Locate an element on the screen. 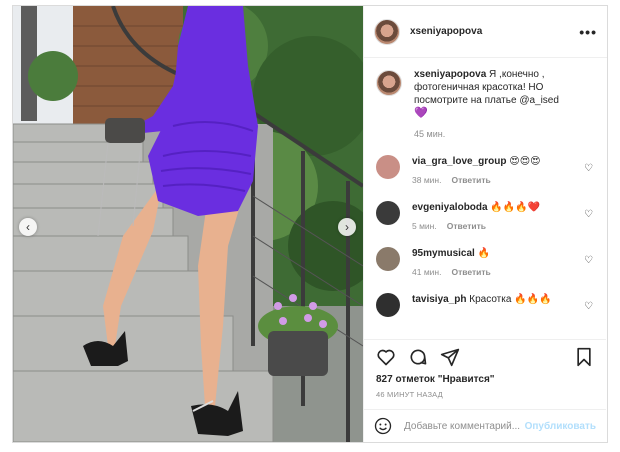 The height and width of the screenshot is (452, 620). comment-time: 38 мин. is located at coordinates (426, 180).